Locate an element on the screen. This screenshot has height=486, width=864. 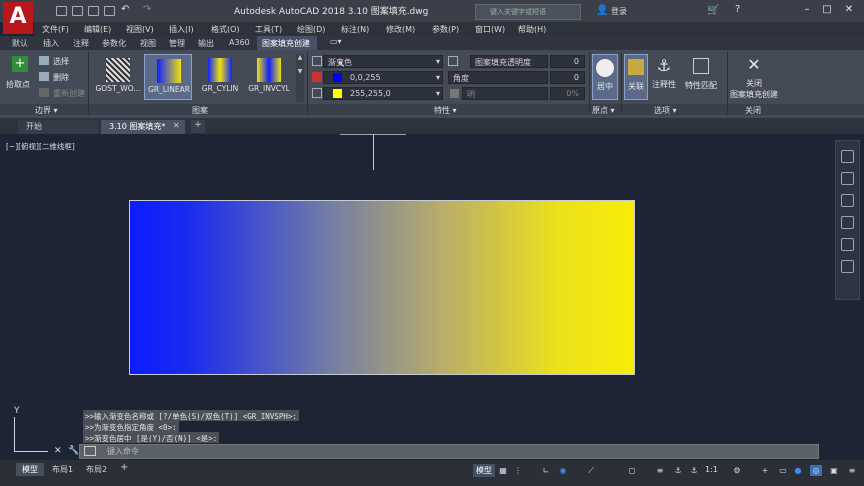
annotation-visibility-icon: ⚓ is located at coordinates (678, 470).